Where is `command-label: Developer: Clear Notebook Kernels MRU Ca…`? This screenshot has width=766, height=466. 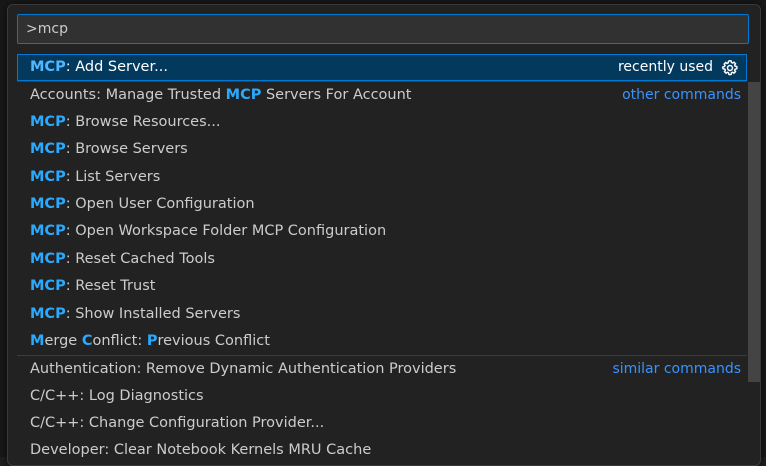
command-label: Developer: Clear Notebook Kernels MRU Ca… is located at coordinates (200, 450).